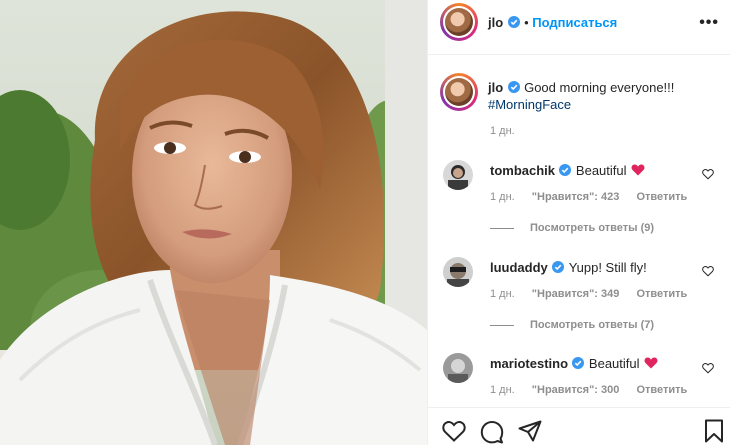  I want to click on post-header: jlo • Подписаться •••, so click(579, 27).